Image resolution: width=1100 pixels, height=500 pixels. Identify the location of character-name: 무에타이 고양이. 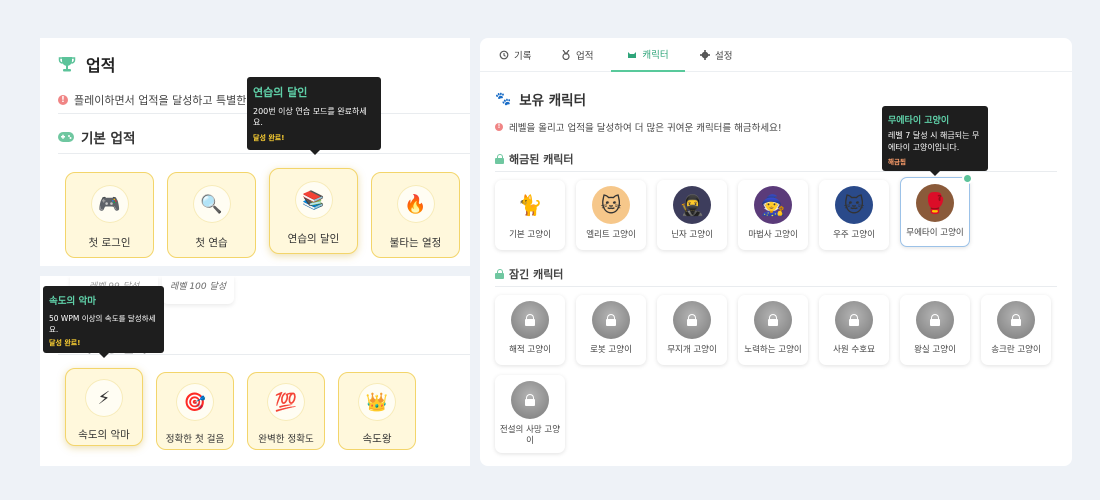
(935, 233).